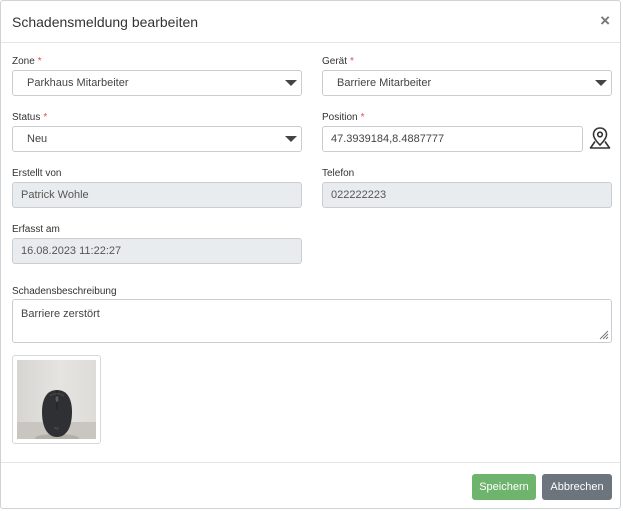 This screenshot has height=511, width=623. I want to click on cancel-button: Abbrechen, so click(577, 487).